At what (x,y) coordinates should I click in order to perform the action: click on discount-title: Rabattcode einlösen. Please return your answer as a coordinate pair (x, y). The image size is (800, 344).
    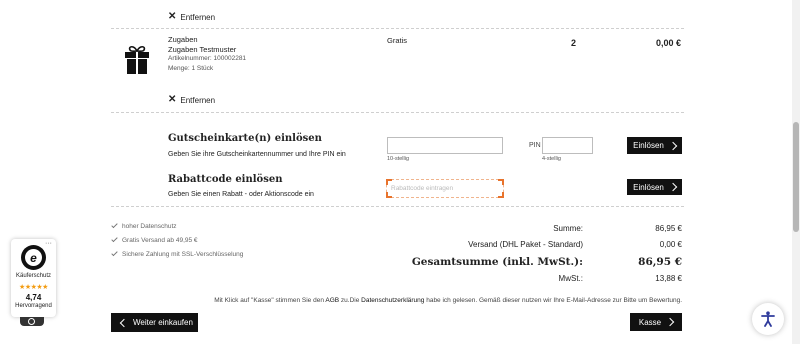
    Looking at the image, I should click on (225, 179).